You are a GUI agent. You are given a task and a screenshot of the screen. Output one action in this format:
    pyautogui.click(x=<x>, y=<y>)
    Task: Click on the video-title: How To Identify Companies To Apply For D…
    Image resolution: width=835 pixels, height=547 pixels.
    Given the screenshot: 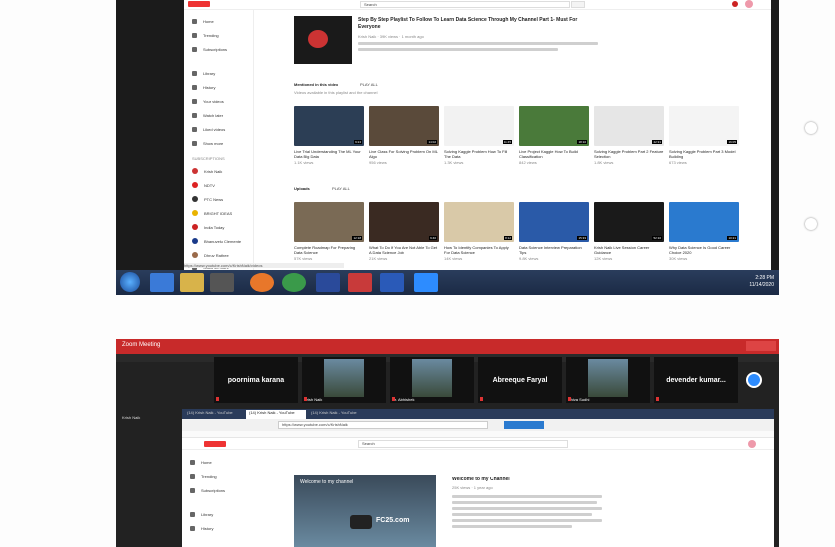 What is the action you would take?
    pyautogui.click(x=479, y=250)
    